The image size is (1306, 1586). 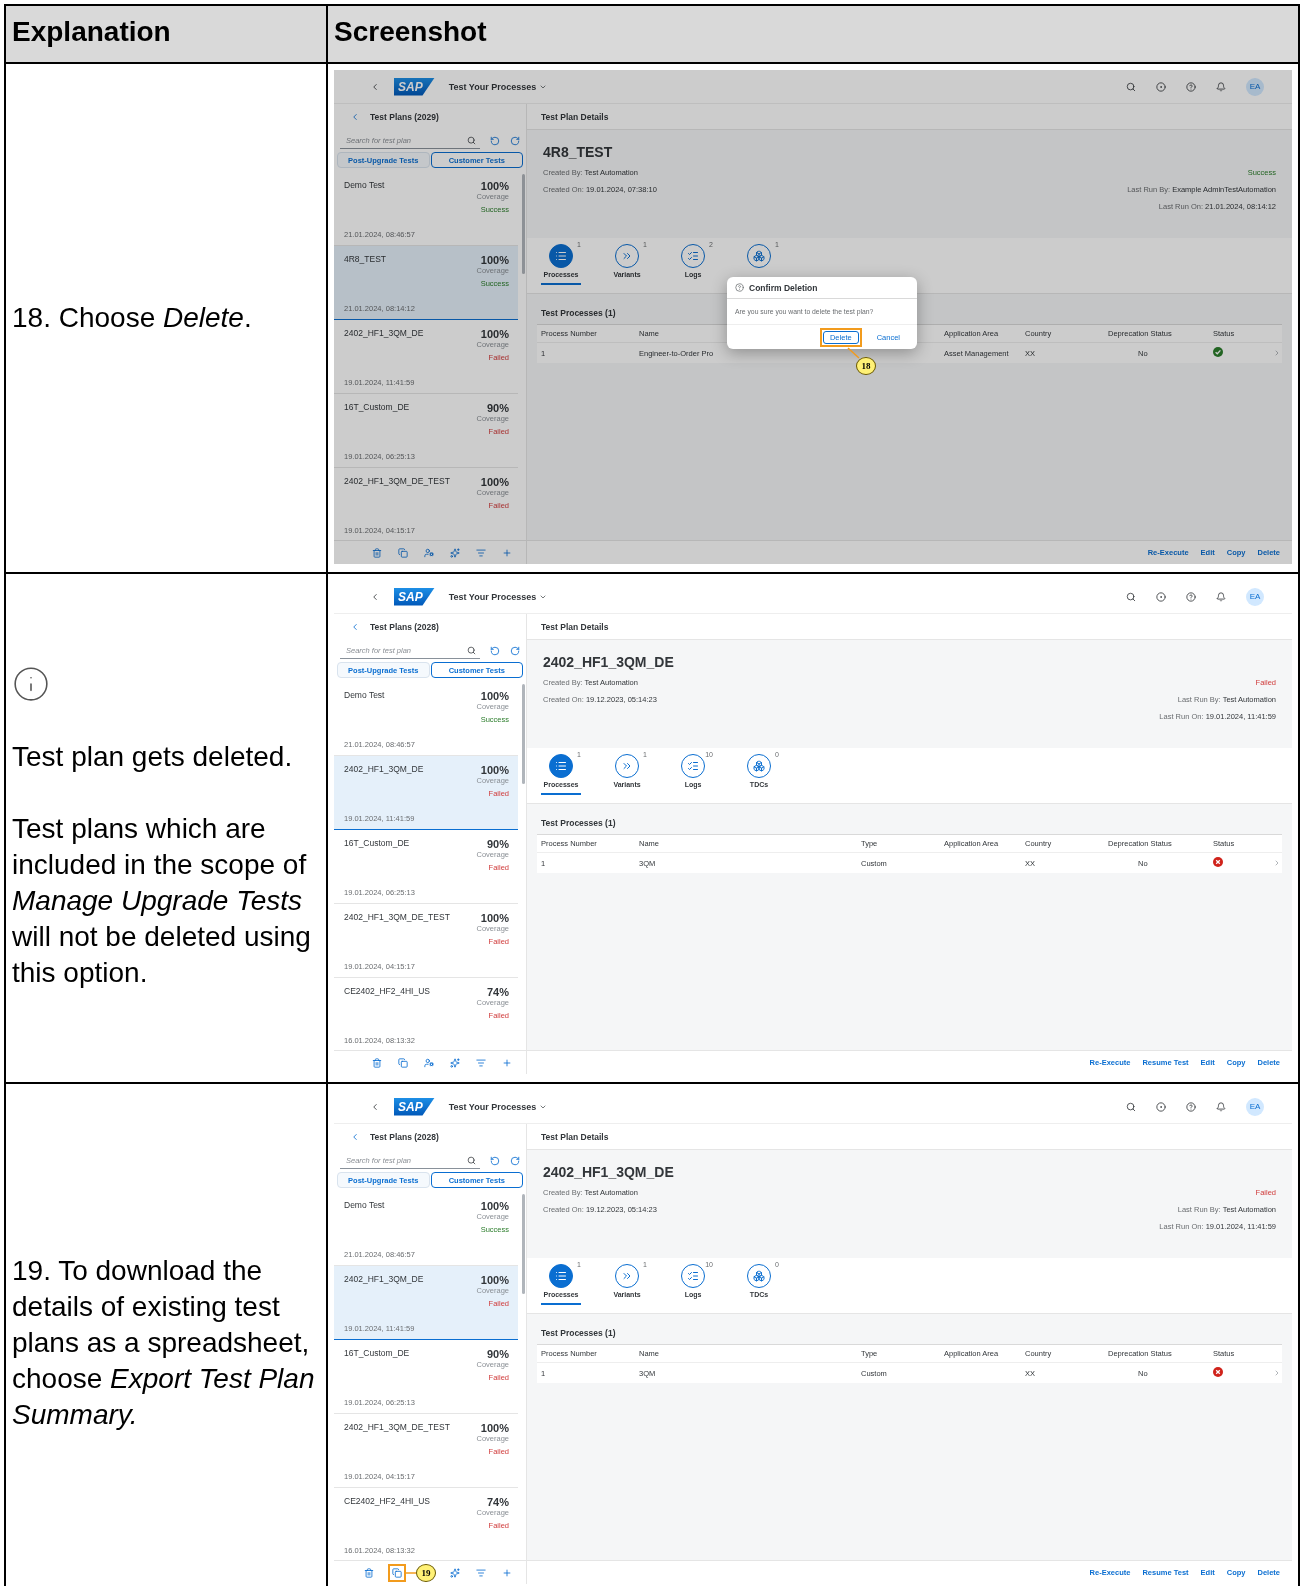 I want to click on details-title: Test Plan Details, so click(x=575, y=626).